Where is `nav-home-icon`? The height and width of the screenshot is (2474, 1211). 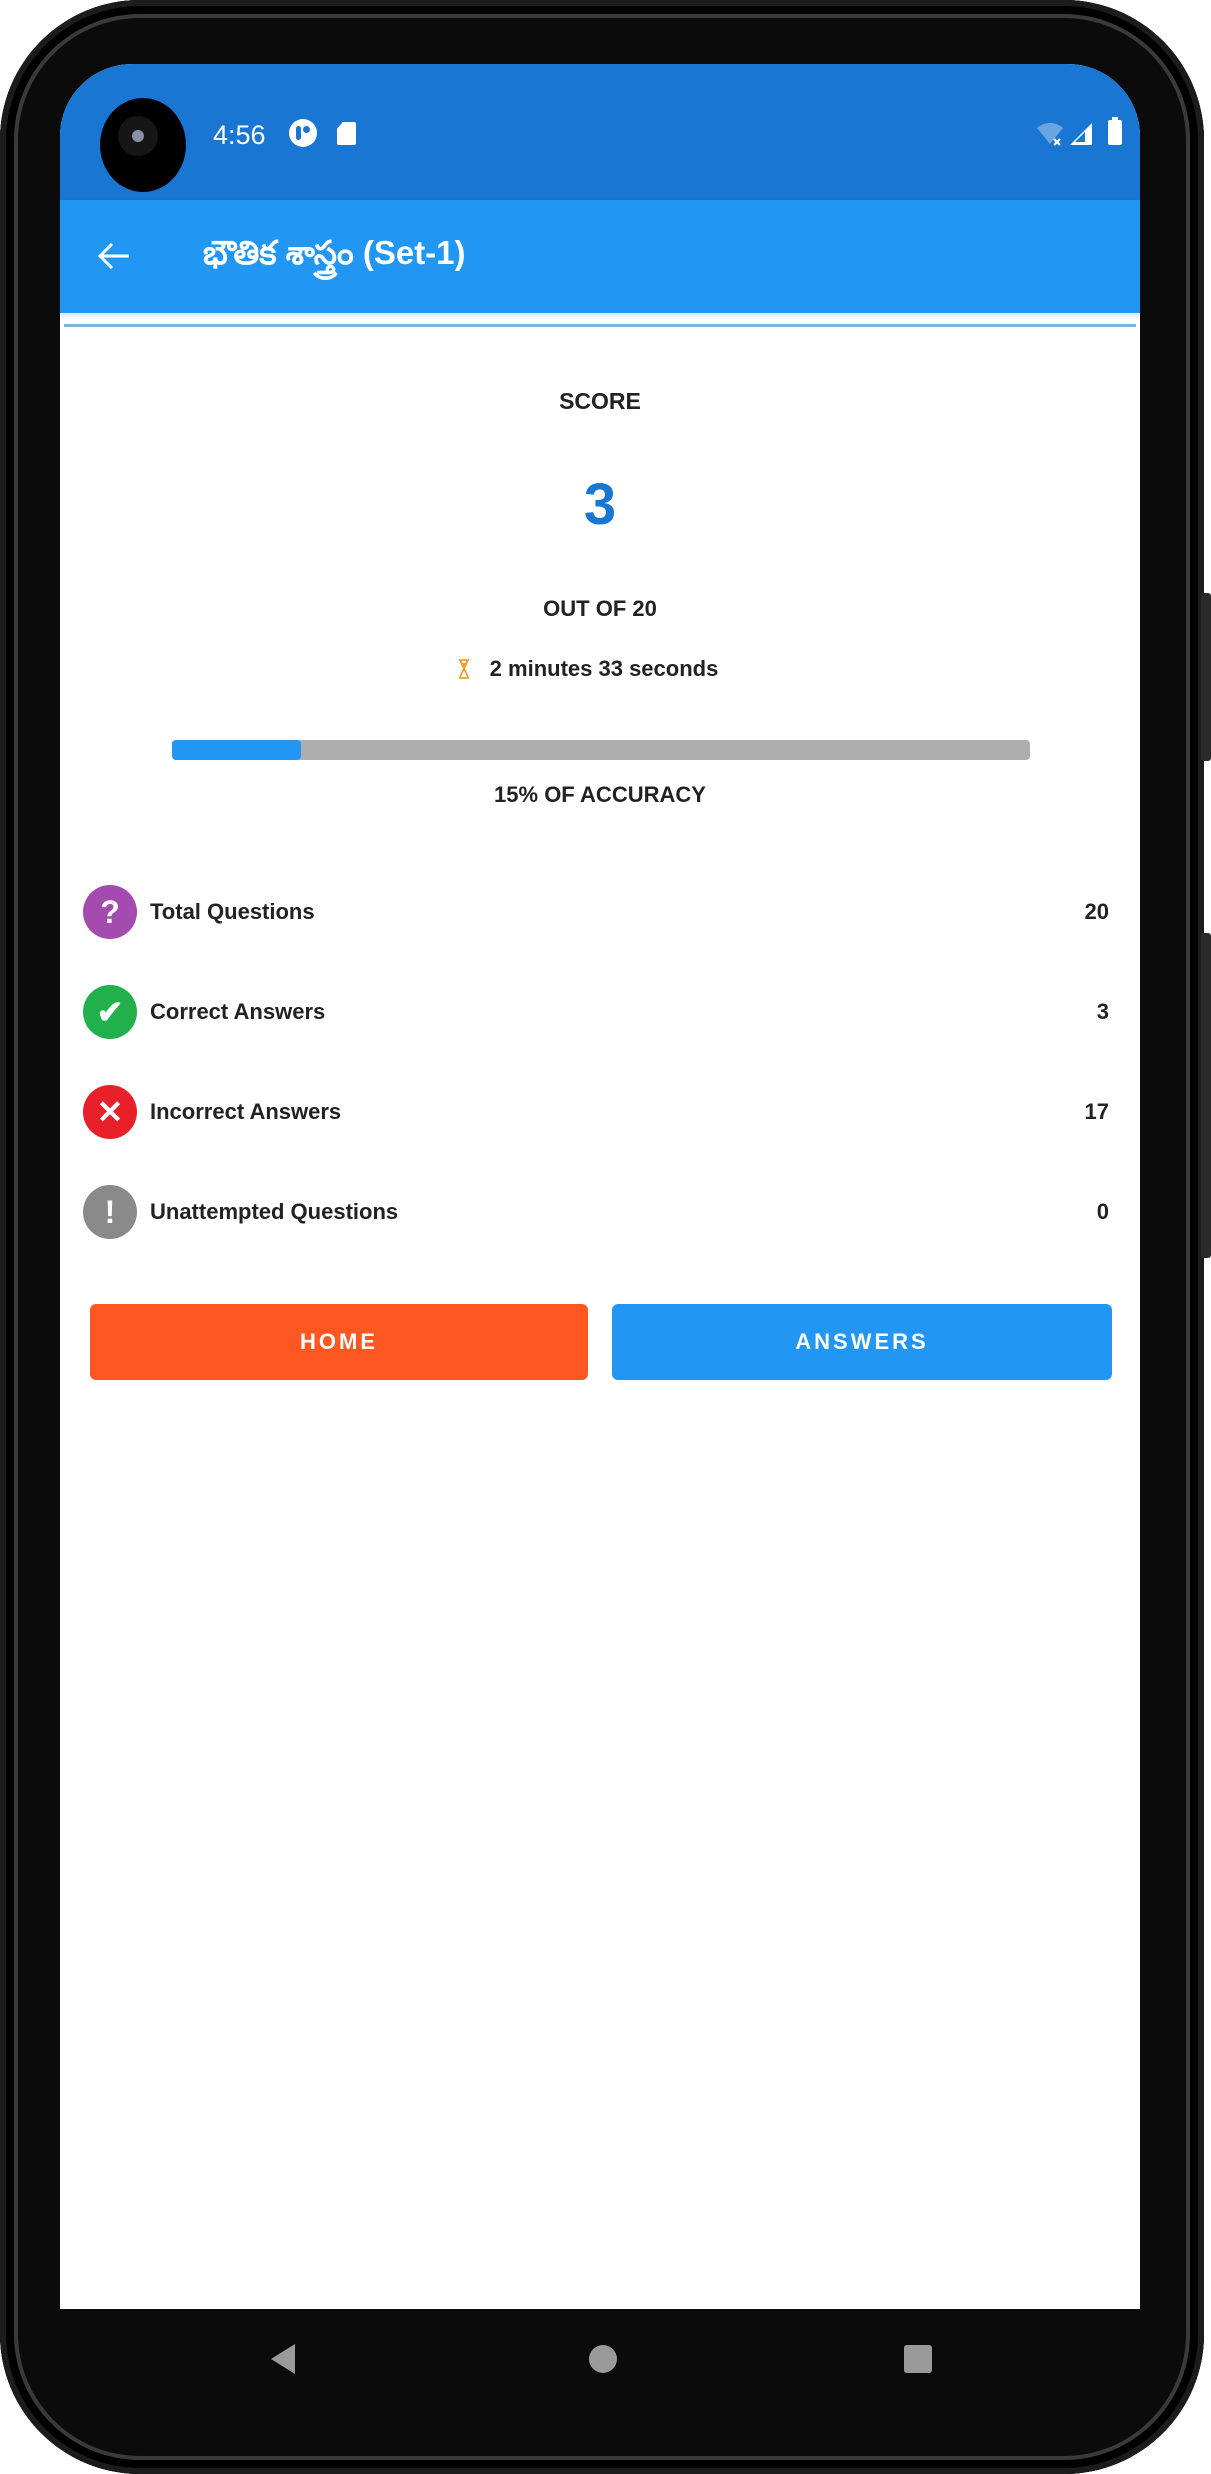 nav-home-icon is located at coordinates (603, 2359).